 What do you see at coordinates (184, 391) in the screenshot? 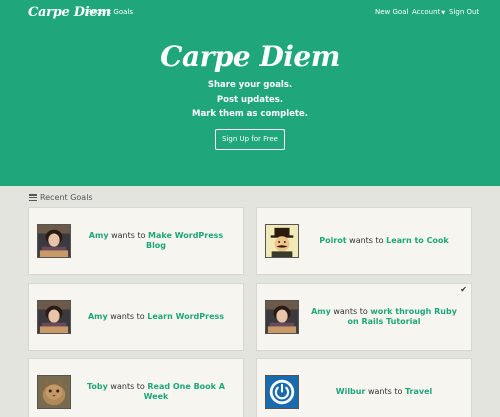
I see `goal-title-link: Read One Book A Week` at bounding box center [184, 391].